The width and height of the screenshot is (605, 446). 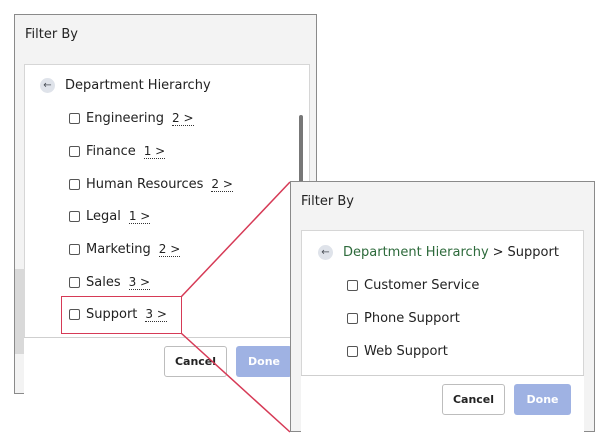 I want to click on highlight-box, so click(x=121, y=315).